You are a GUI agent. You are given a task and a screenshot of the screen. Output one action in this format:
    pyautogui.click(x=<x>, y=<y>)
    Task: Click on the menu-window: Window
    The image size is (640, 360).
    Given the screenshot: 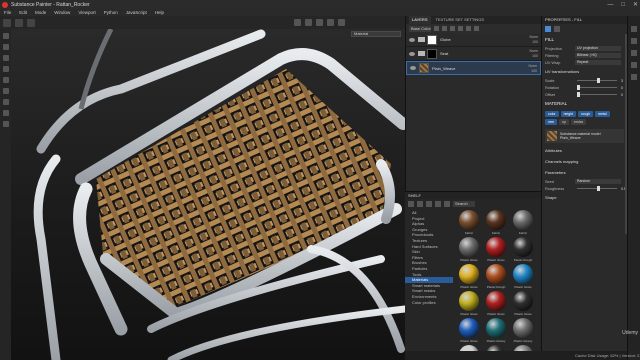 What is the action you would take?
    pyautogui.click(x=62, y=12)
    